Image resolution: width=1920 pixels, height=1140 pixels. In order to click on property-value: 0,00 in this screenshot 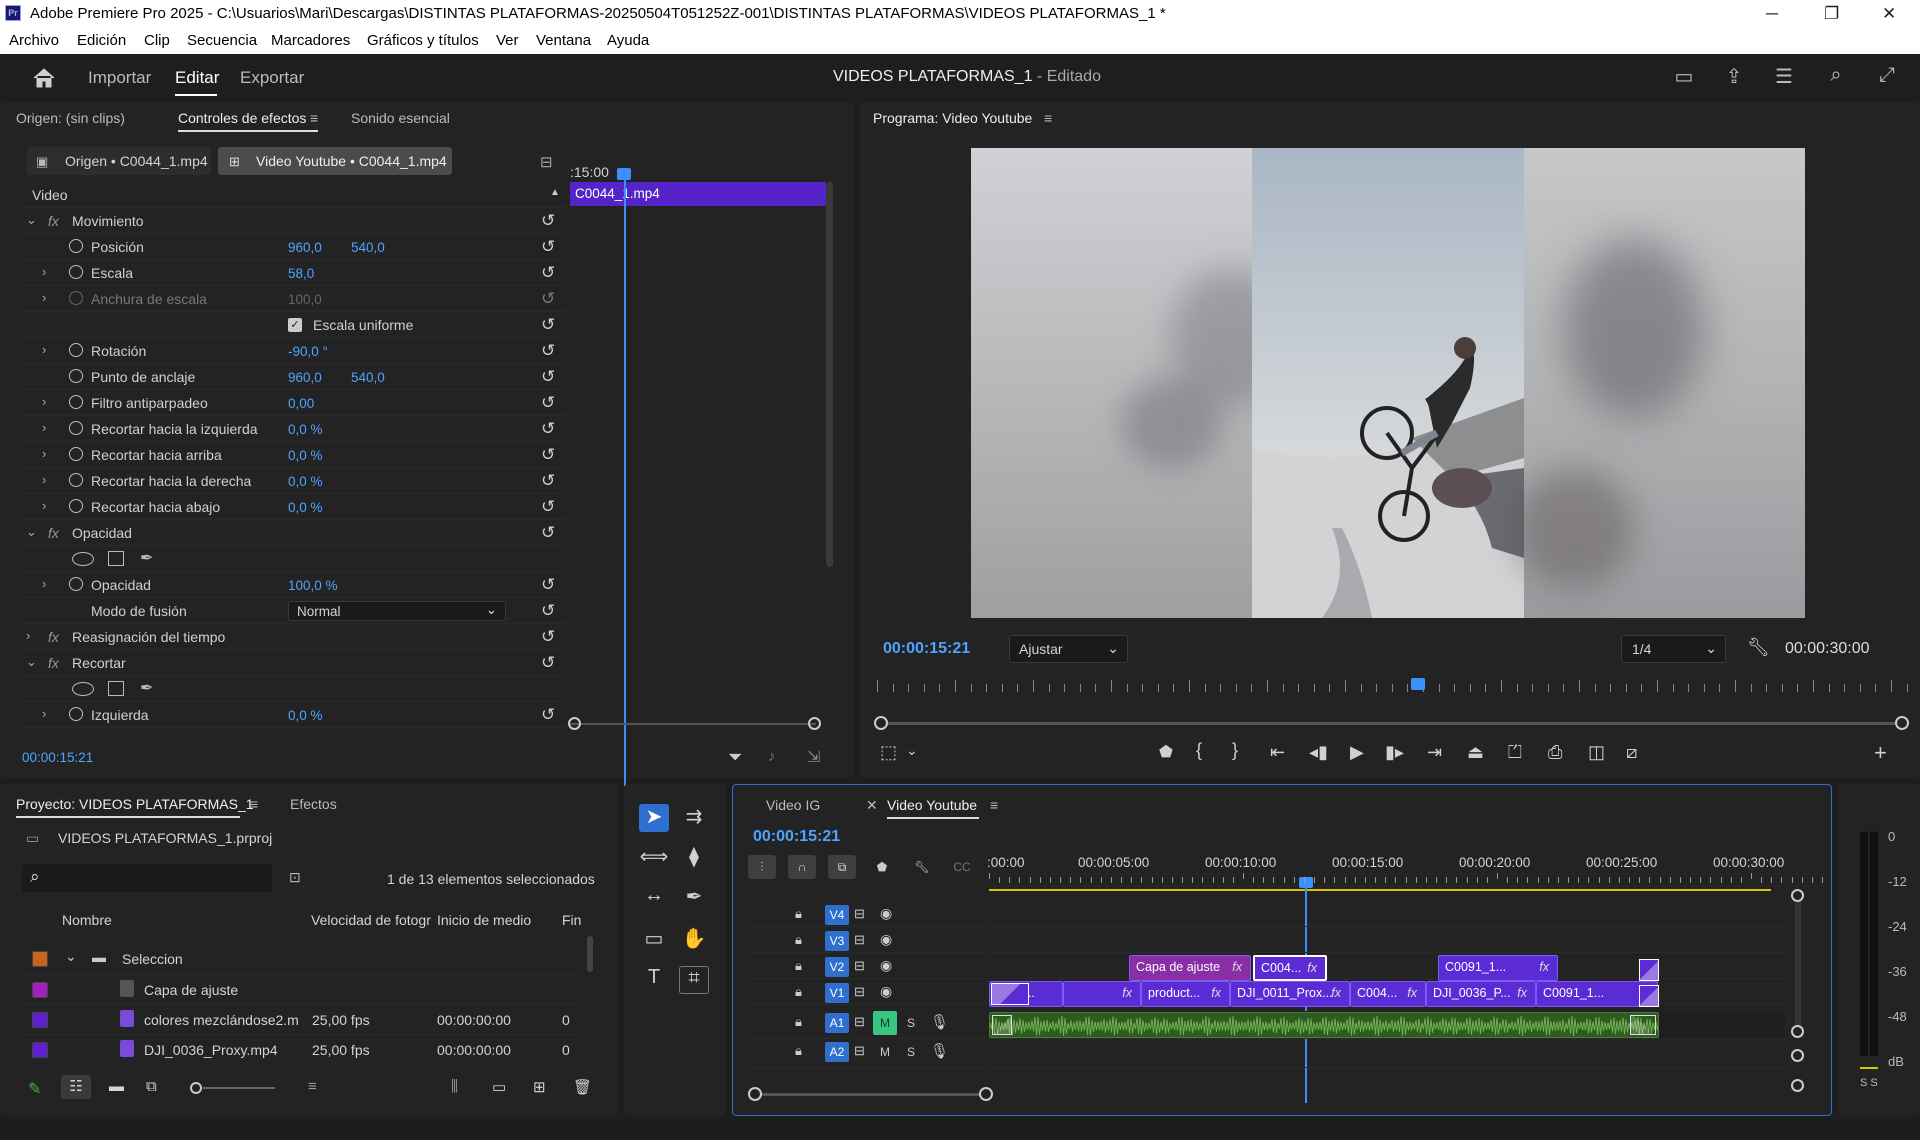, I will do `click(301, 403)`.